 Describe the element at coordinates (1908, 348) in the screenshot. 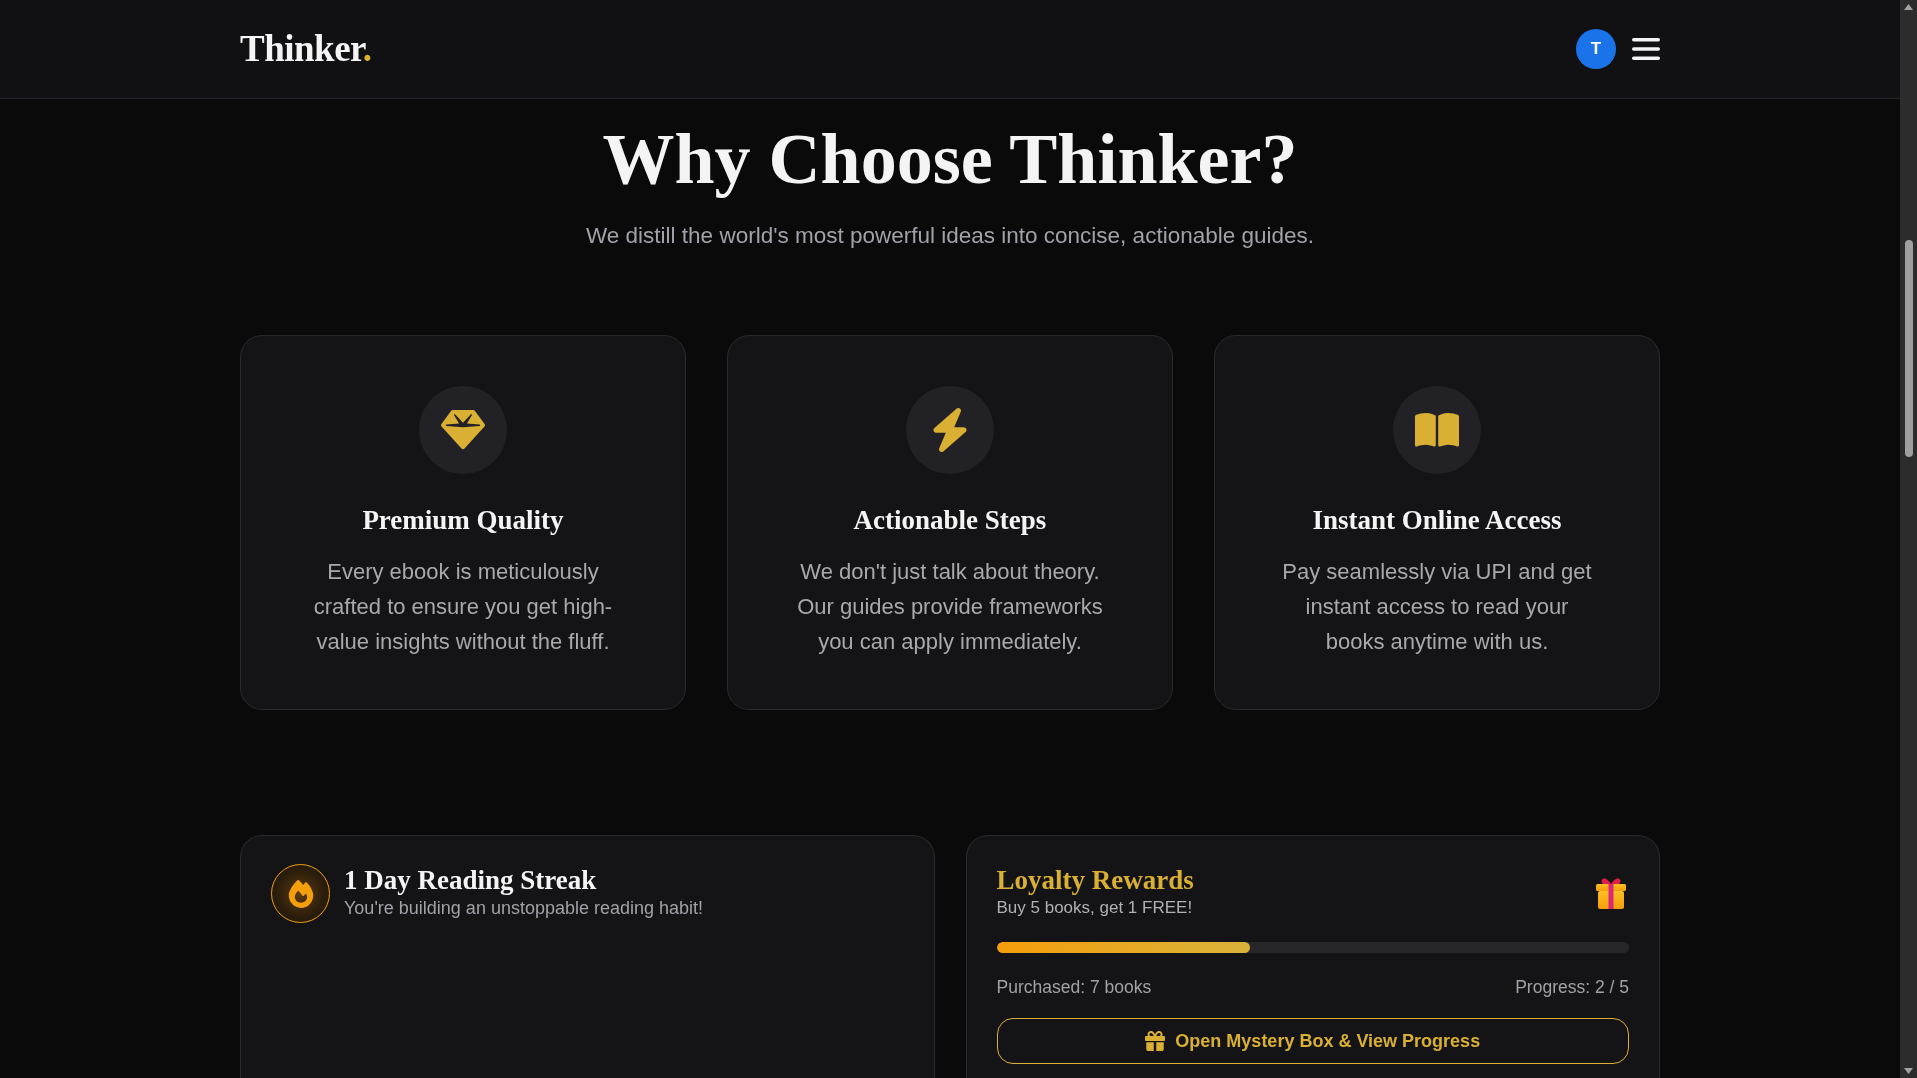

I see `scrollbar-thumb` at that location.